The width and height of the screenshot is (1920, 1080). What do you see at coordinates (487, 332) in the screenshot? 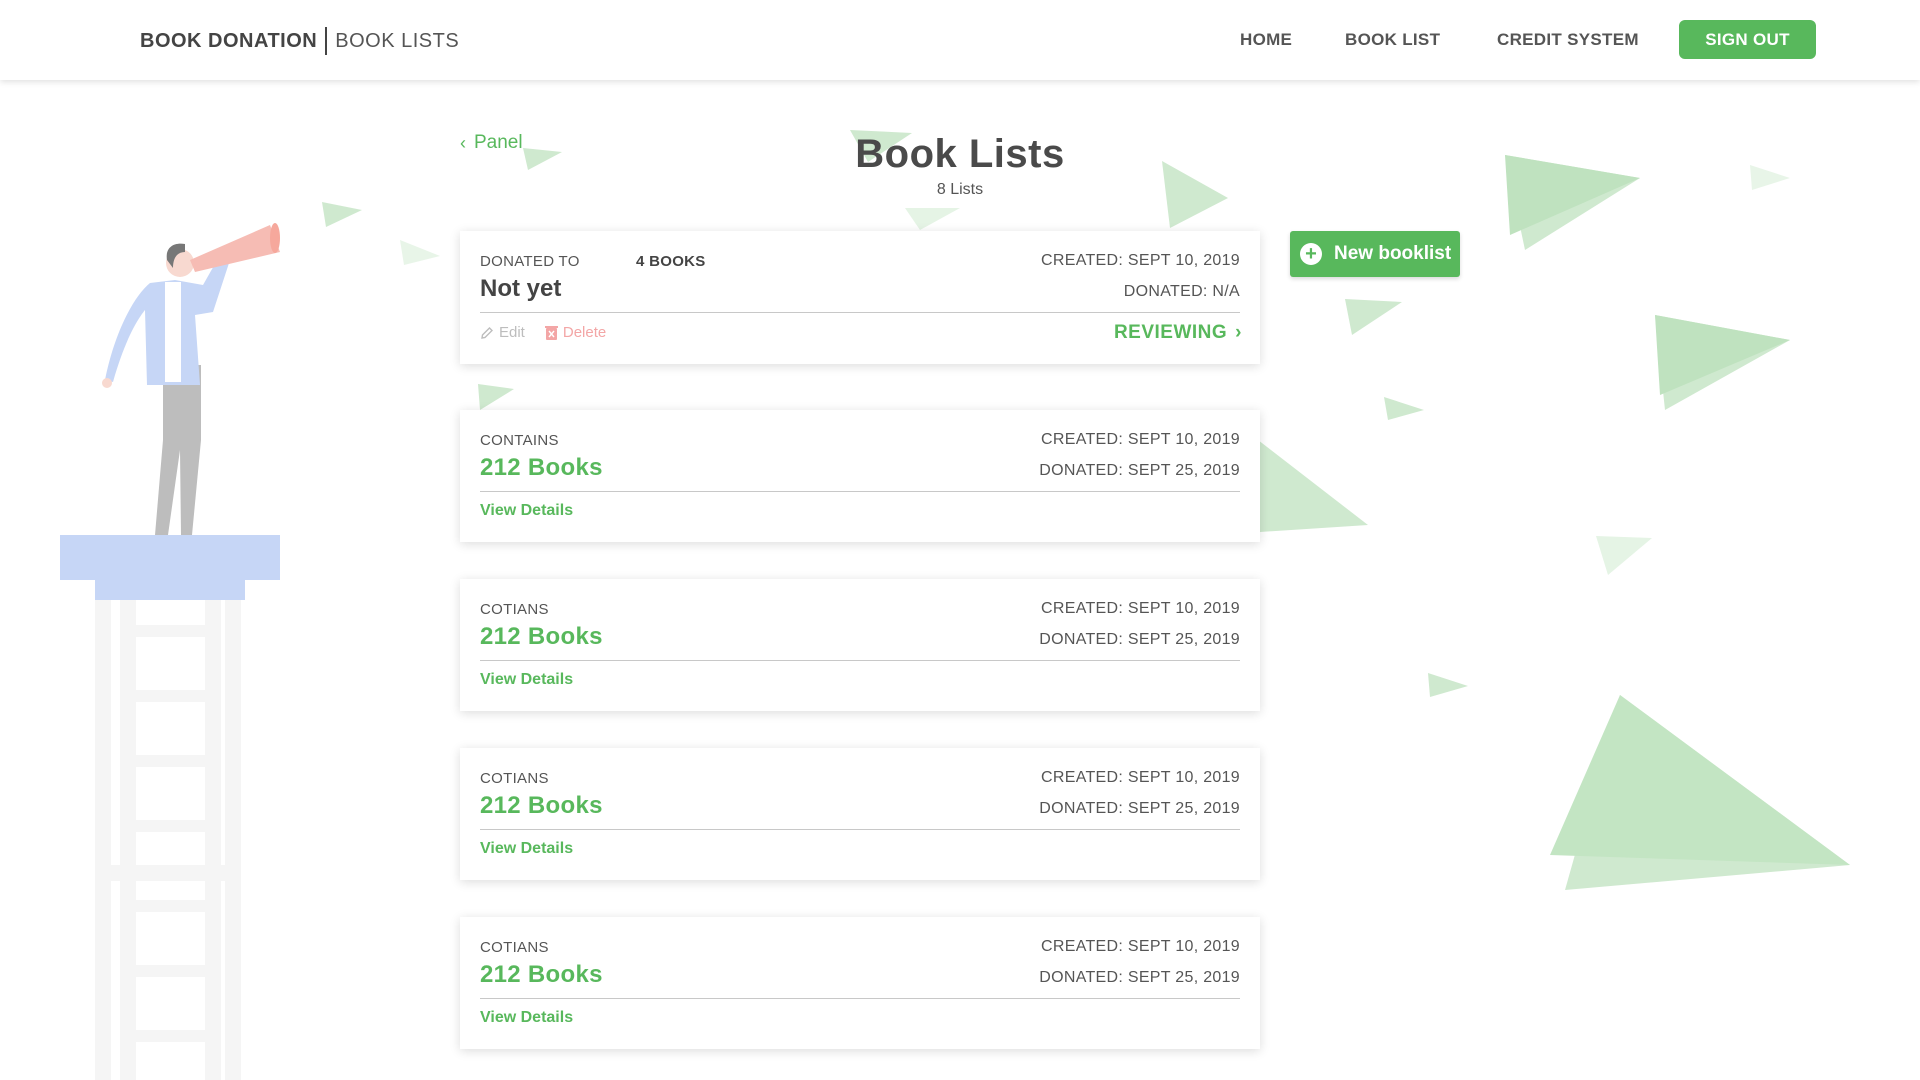
I see `pencil-icon` at bounding box center [487, 332].